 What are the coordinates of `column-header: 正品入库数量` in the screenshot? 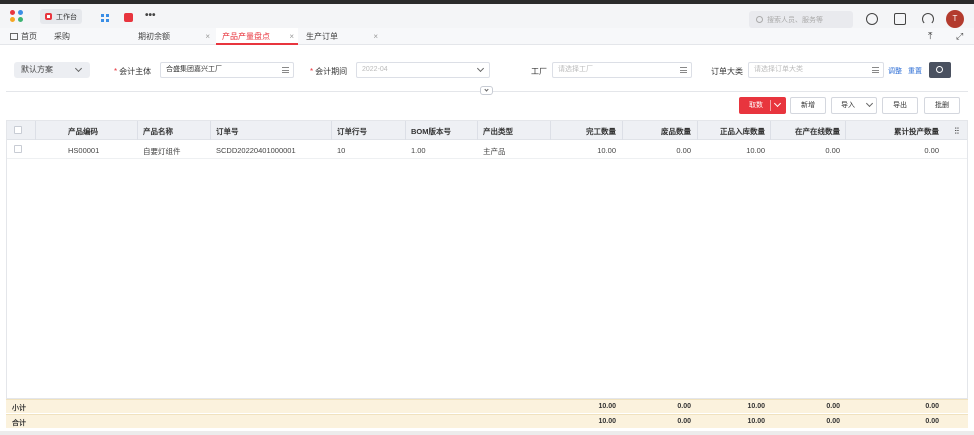 It's located at (742, 131).